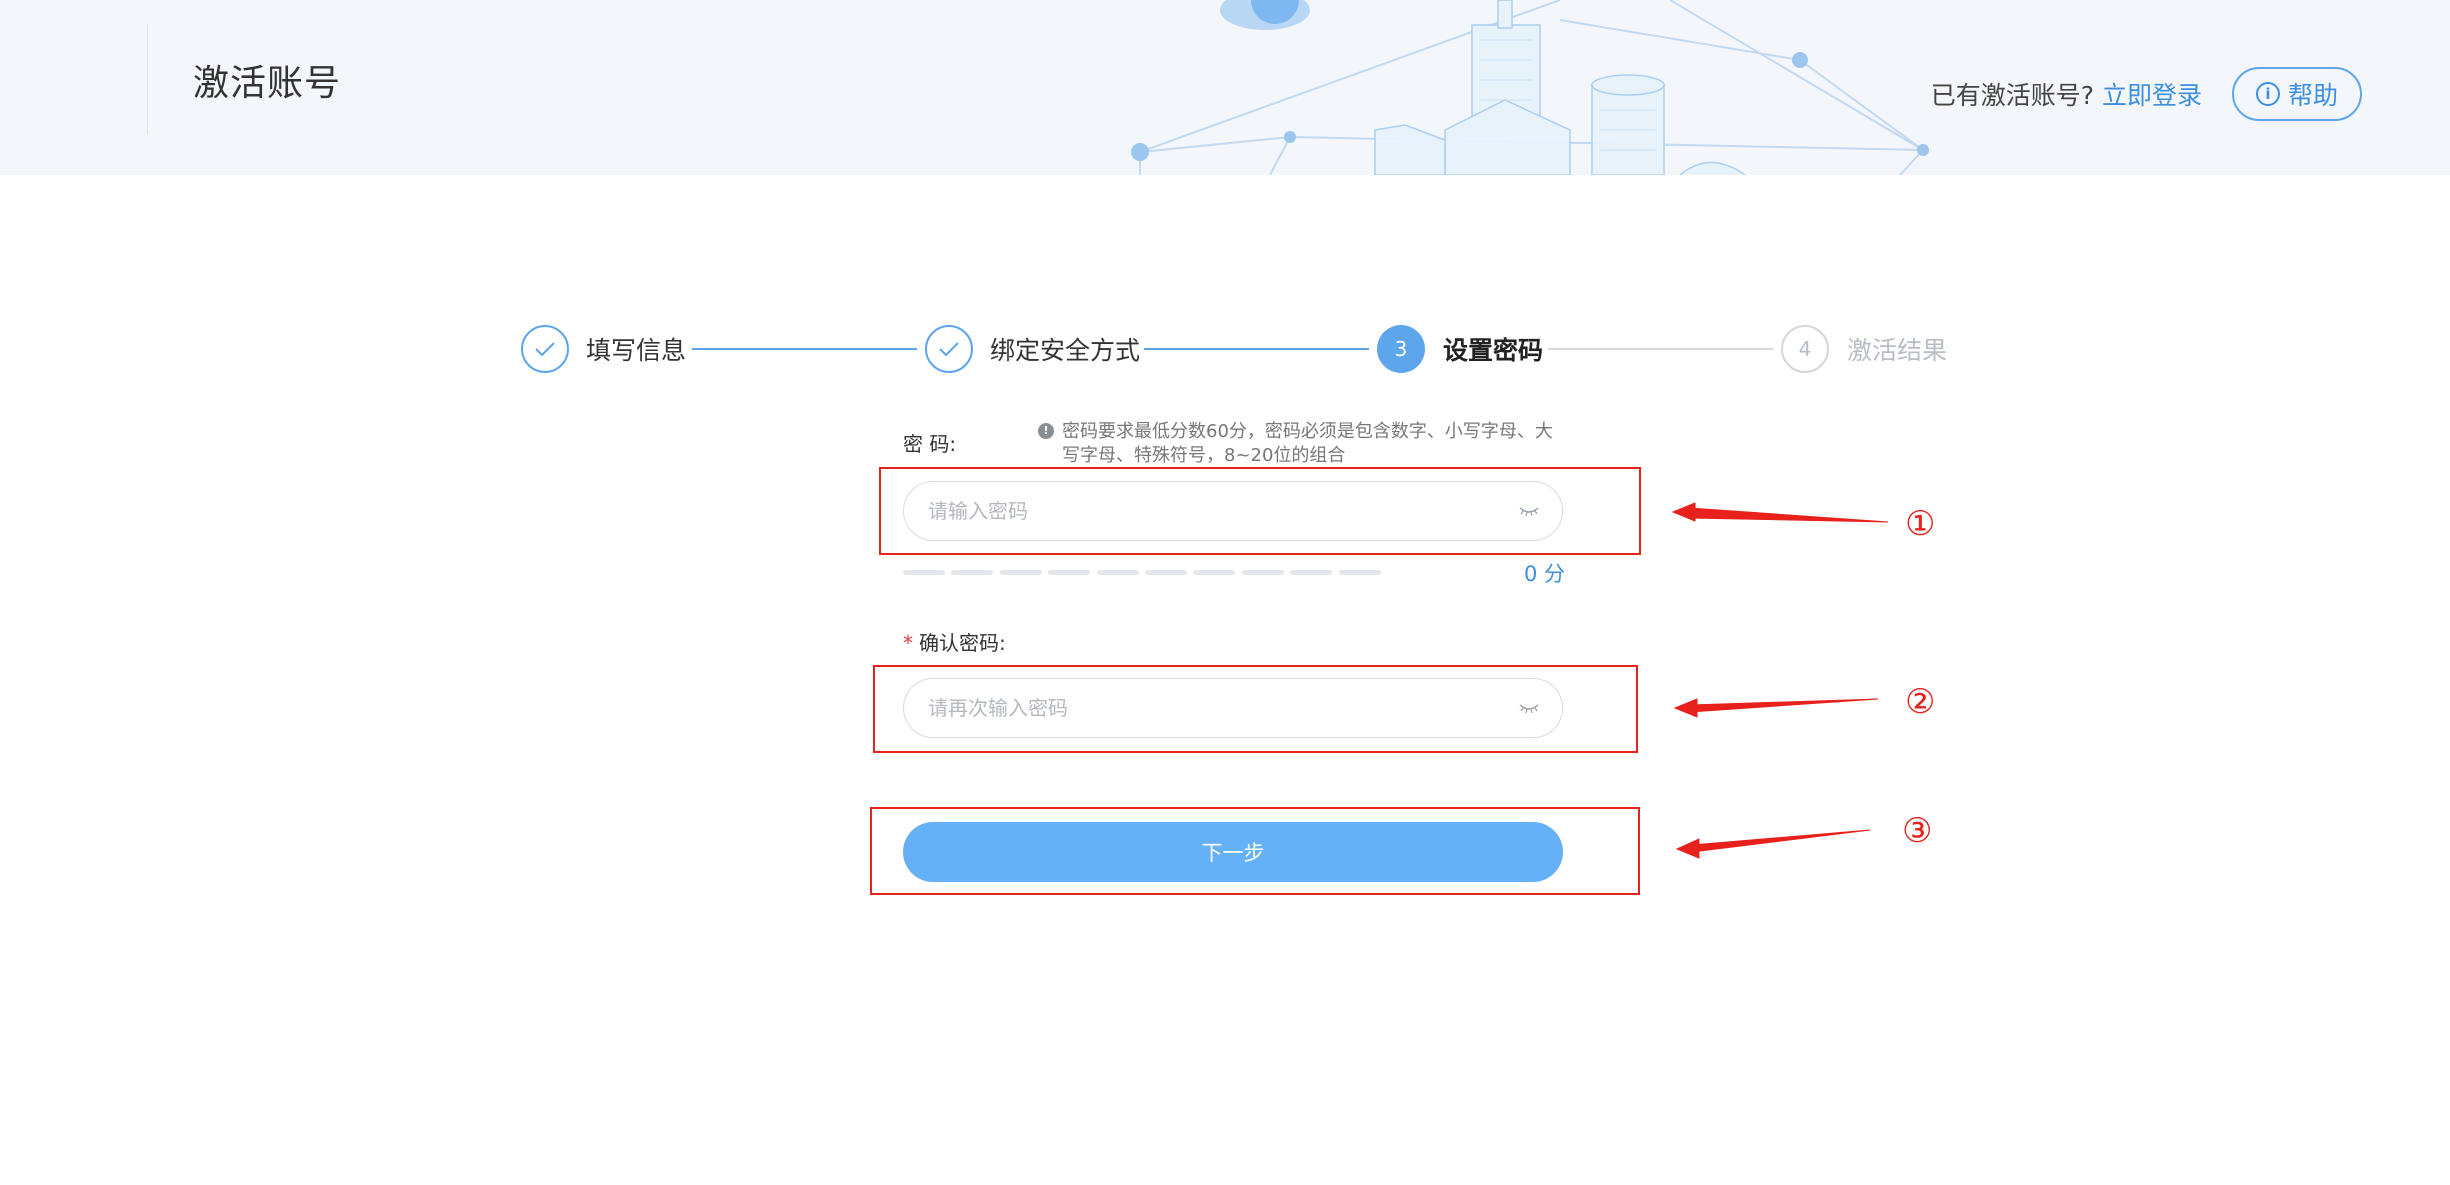  I want to click on has-account-text: 已有激活账号?, so click(2012, 95).